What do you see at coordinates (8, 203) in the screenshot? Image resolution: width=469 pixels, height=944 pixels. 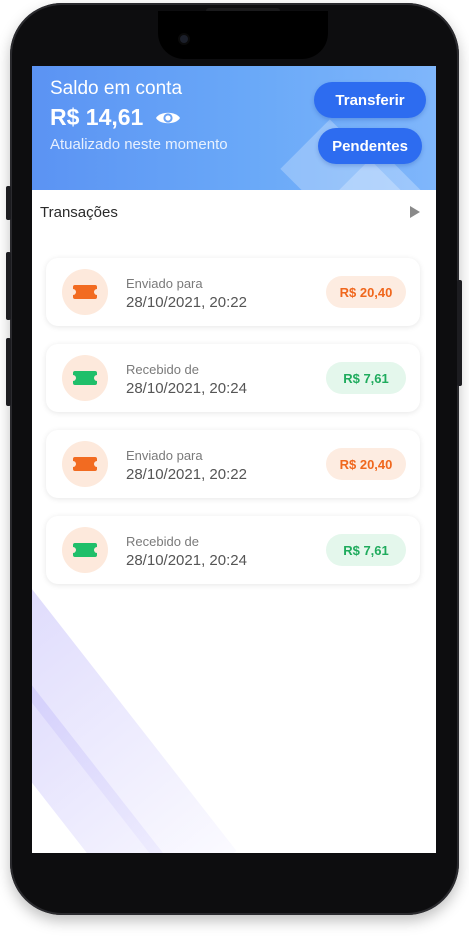 I see `side-button-mute` at bounding box center [8, 203].